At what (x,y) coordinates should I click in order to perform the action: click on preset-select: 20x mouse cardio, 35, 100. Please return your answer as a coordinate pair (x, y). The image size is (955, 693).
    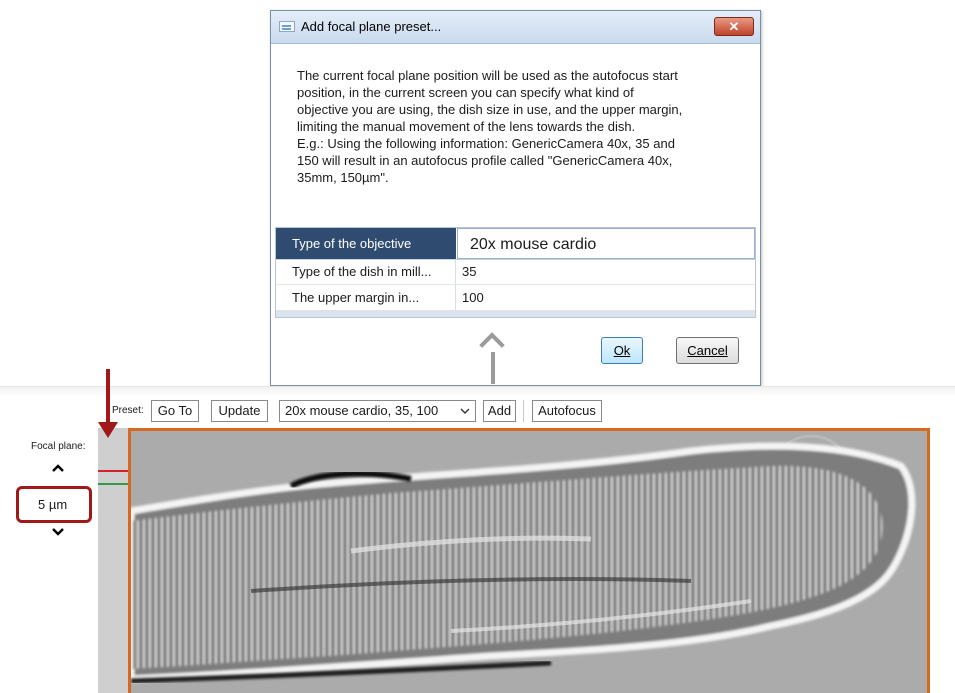
    Looking at the image, I should click on (377, 411).